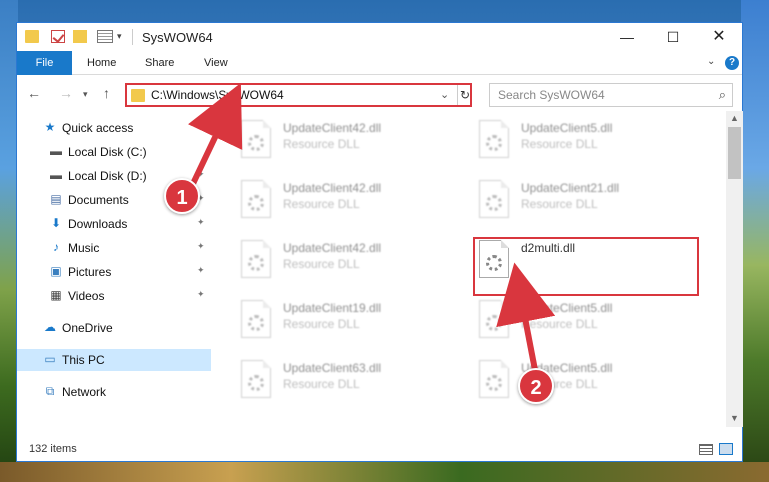  Describe the element at coordinates (216, 63) in the screenshot. I see `tab-view: View` at that location.